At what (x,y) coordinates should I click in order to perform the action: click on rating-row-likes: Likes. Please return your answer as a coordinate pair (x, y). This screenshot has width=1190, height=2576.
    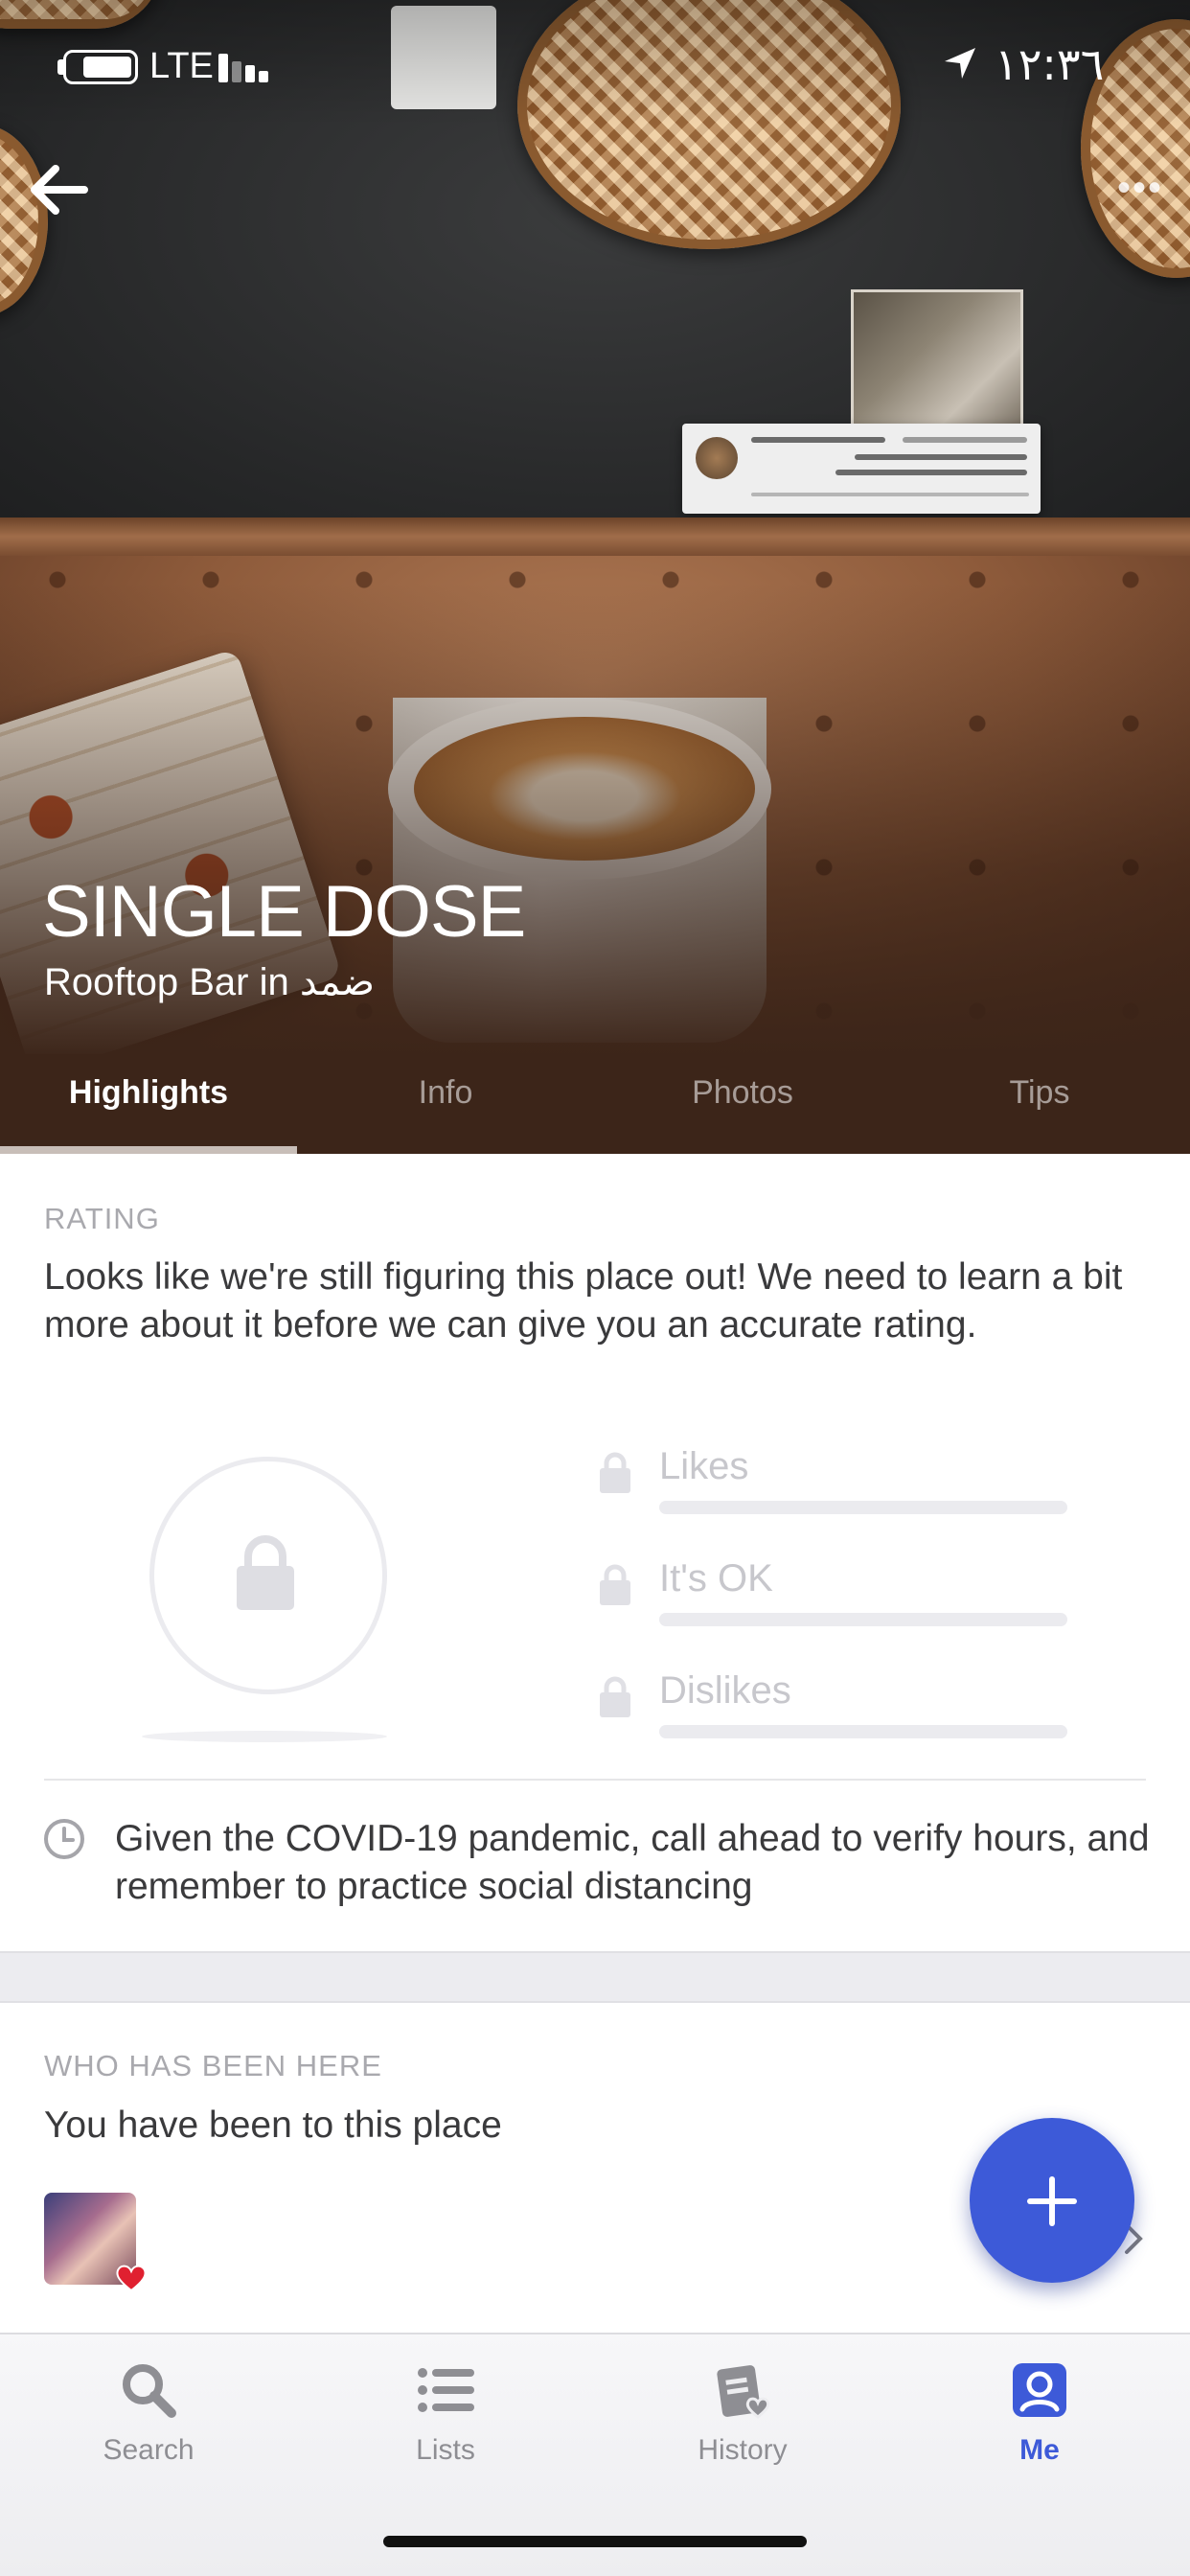
    Looking at the image, I should click on (833, 1479).